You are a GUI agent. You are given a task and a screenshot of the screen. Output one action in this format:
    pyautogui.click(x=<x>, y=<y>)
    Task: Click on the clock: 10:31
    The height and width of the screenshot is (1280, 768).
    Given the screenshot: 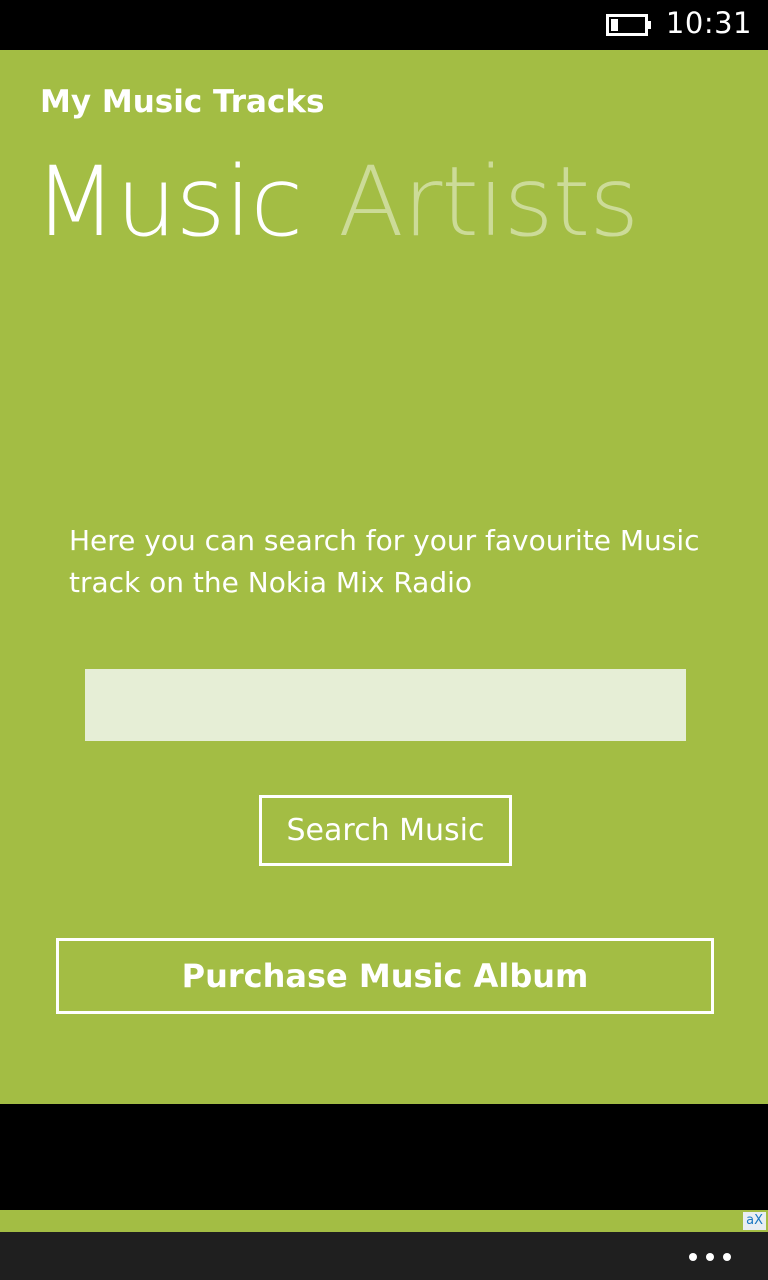 What is the action you would take?
    pyautogui.click(x=708, y=23)
    